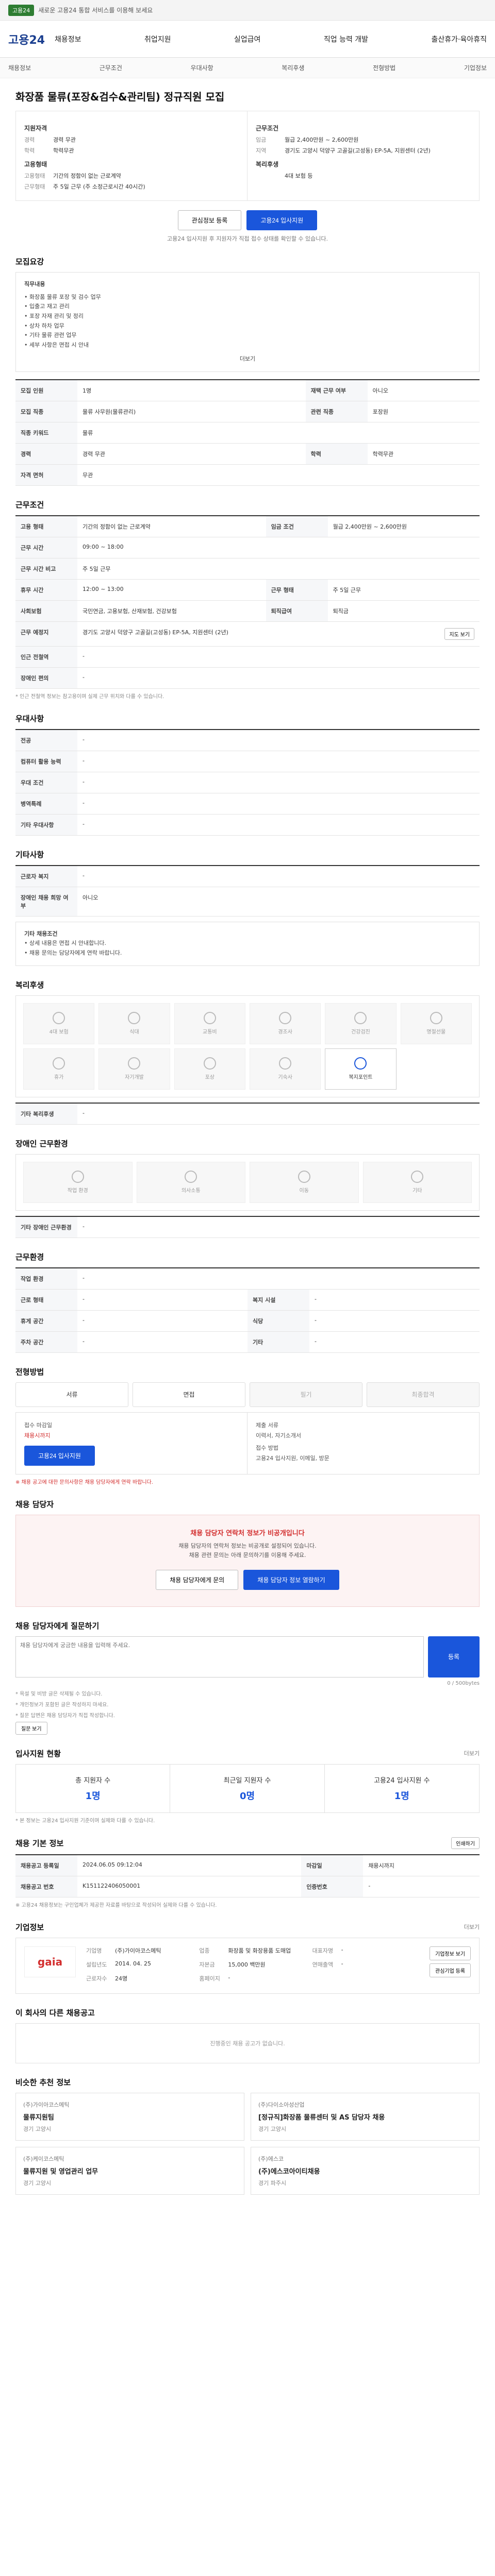 The height and width of the screenshot is (2576, 495). What do you see at coordinates (454, 1656) in the screenshot?
I see `qa-submit-button: 등록` at bounding box center [454, 1656].